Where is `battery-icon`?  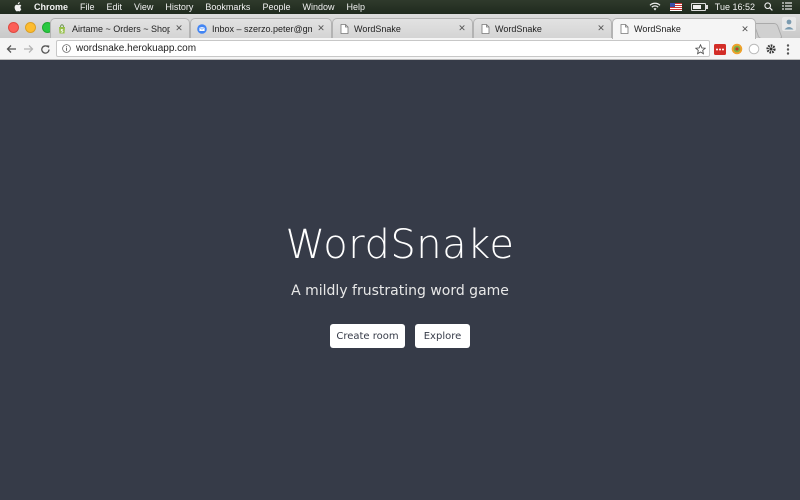
battery-icon is located at coordinates (699, 7).